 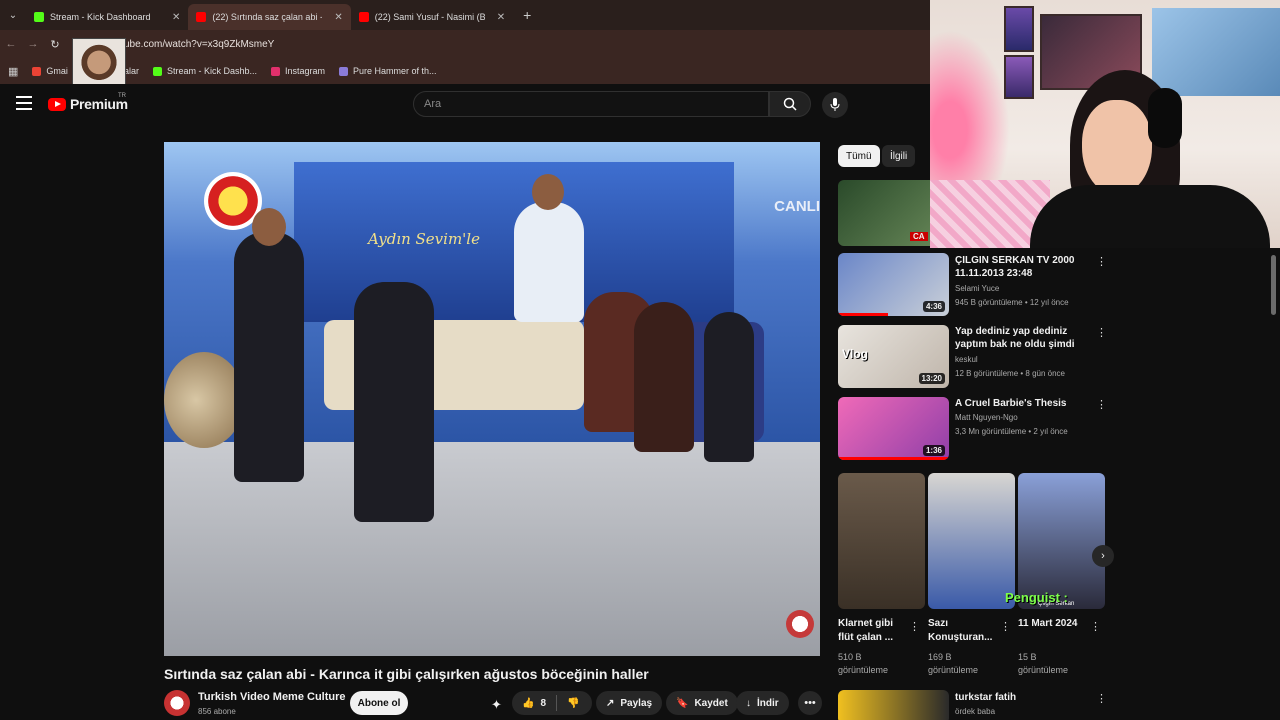 What do you see at coordinates (893, 428) in the screenshot?
I see `recommendation-thumbnail: 1:36` at bounding box center [893, 428].